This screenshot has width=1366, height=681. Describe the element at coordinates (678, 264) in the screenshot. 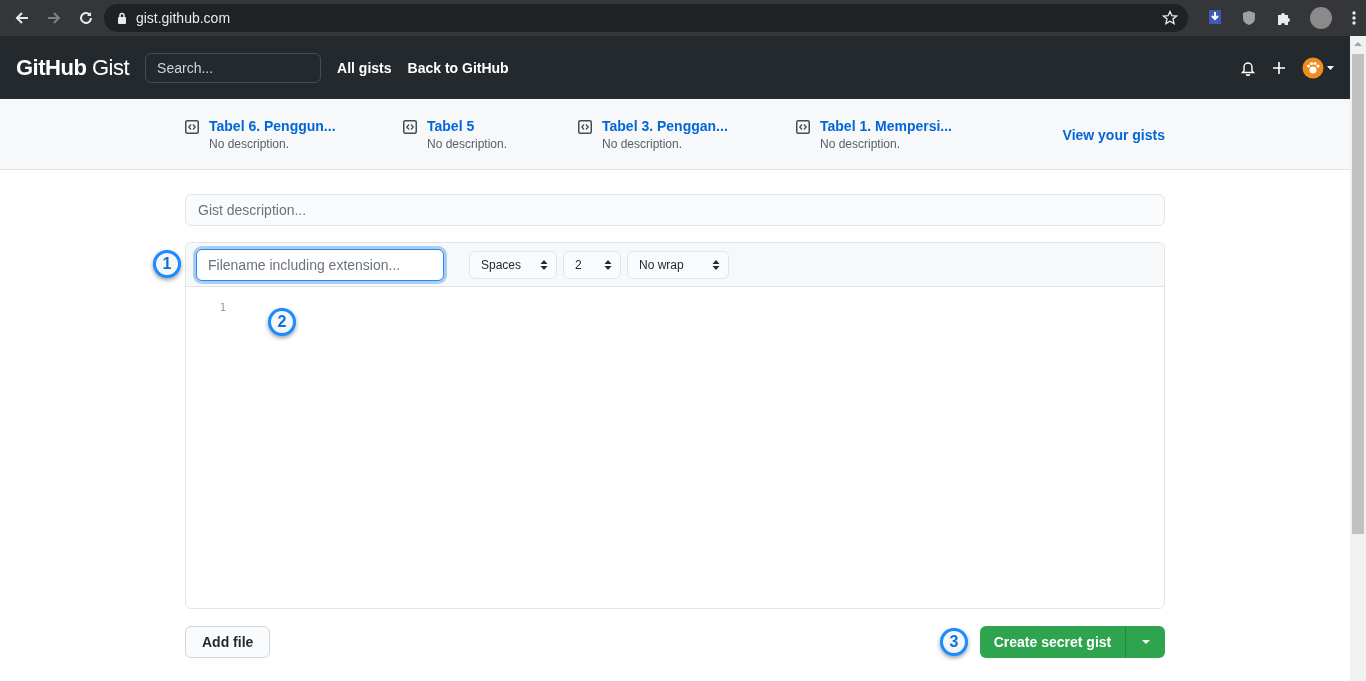

I see `select-dropdown: No wrap` at that location.